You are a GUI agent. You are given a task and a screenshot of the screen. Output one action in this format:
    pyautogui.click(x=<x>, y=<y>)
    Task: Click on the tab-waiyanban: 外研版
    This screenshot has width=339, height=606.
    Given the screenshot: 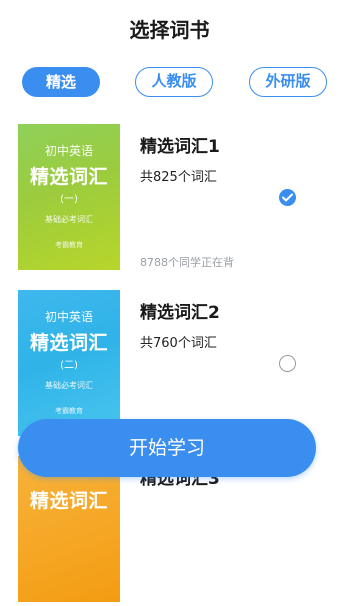 What is the action you would take?
    pyautogui.click(x=288, y=82)
    